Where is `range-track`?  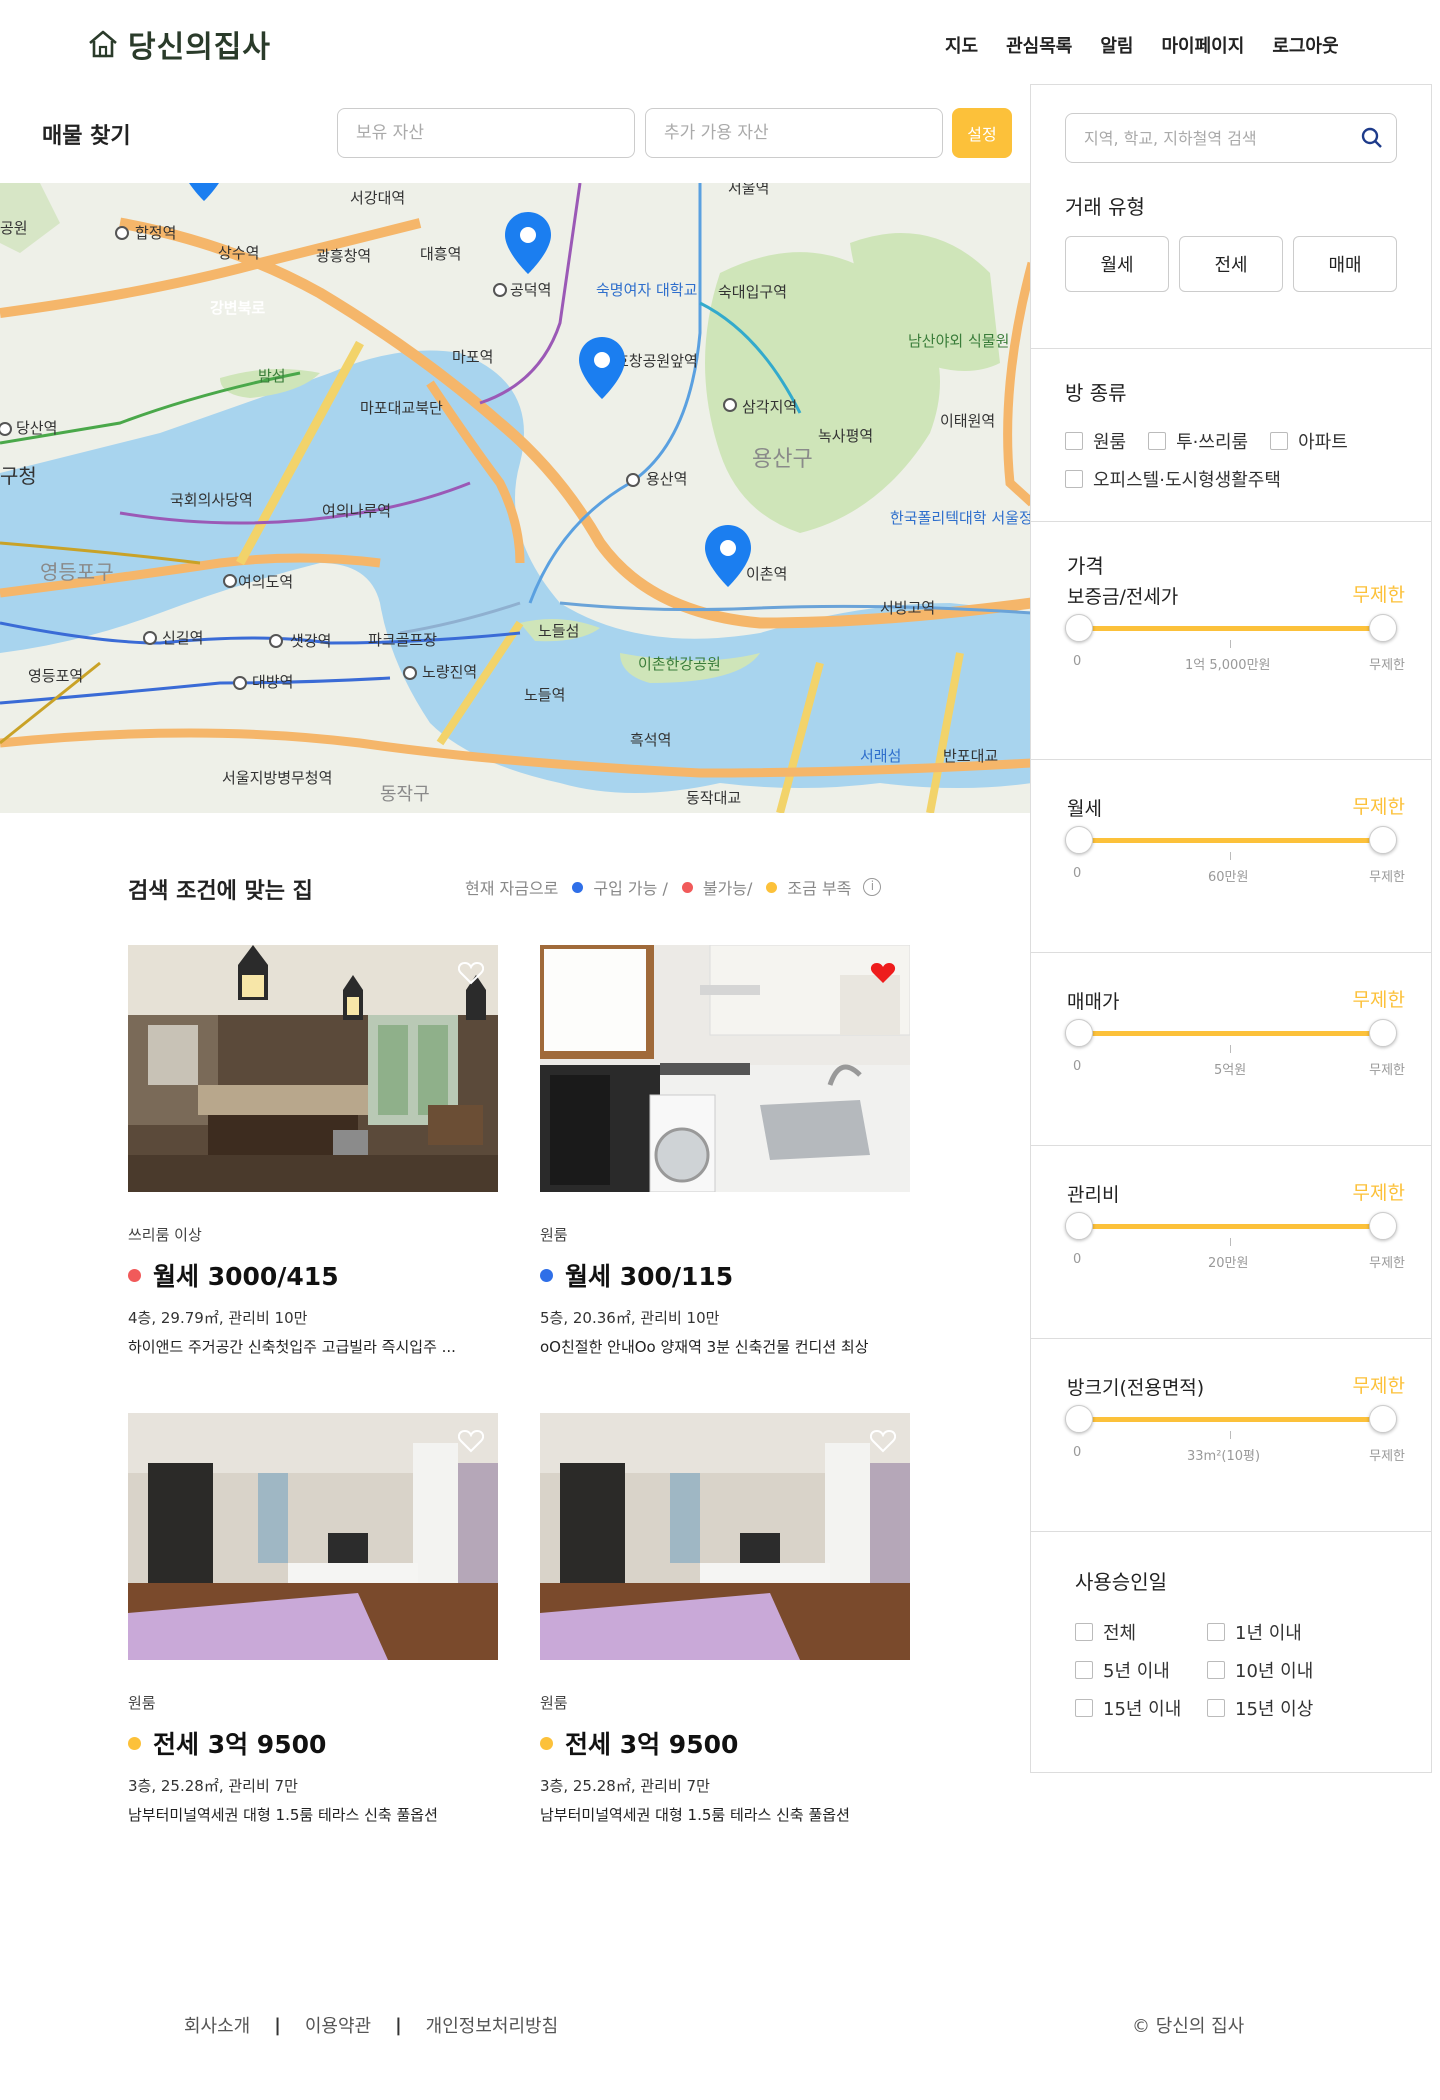
range-track is located at coordinates (1231, 1033).